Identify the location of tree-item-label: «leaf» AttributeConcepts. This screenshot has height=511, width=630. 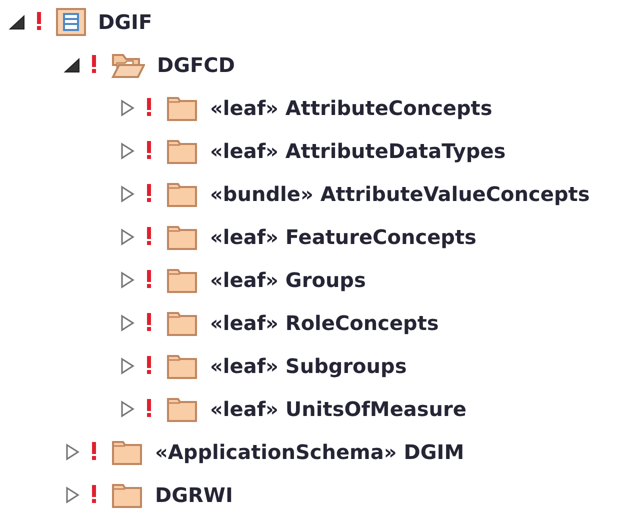
(351, 107).